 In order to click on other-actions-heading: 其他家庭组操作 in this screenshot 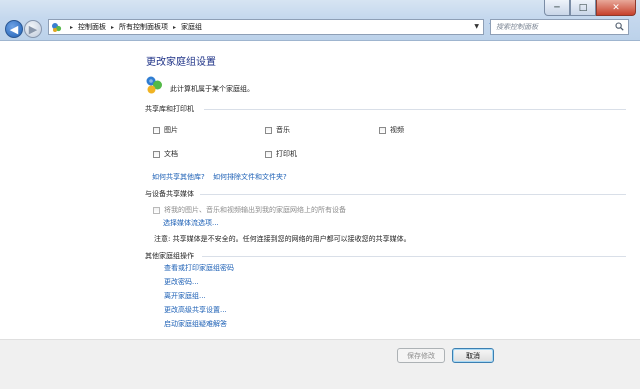, I will do `click(169, 256)`.